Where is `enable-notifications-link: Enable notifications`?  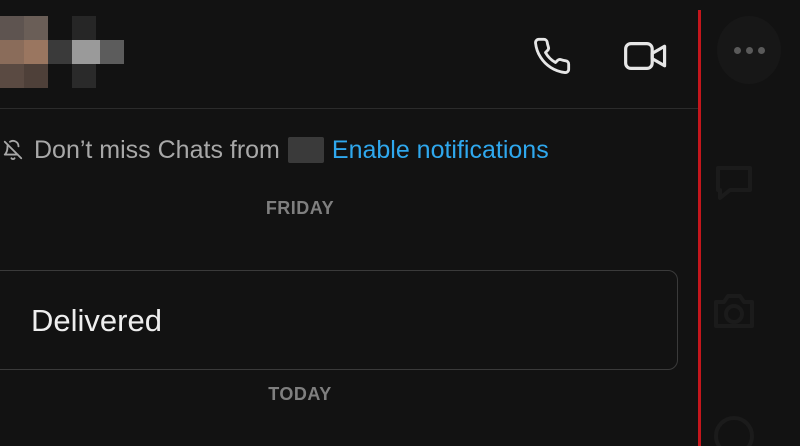 enable-notifications-link: Enable notifications is located at coordinates (440, 150).